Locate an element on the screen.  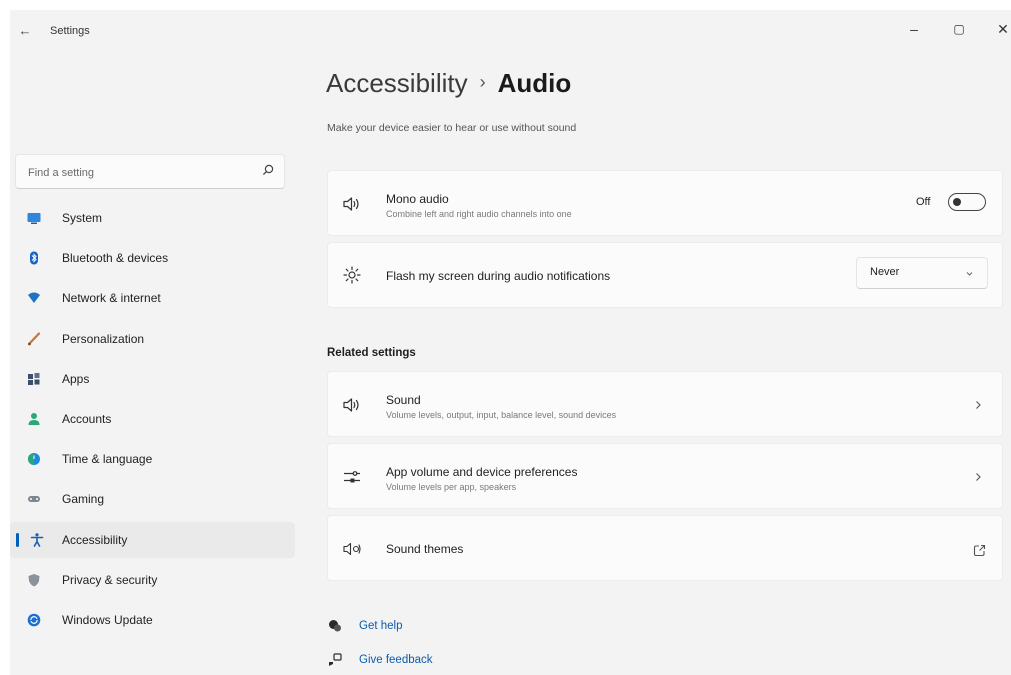
person-icon is located at coordinates (34, 418).